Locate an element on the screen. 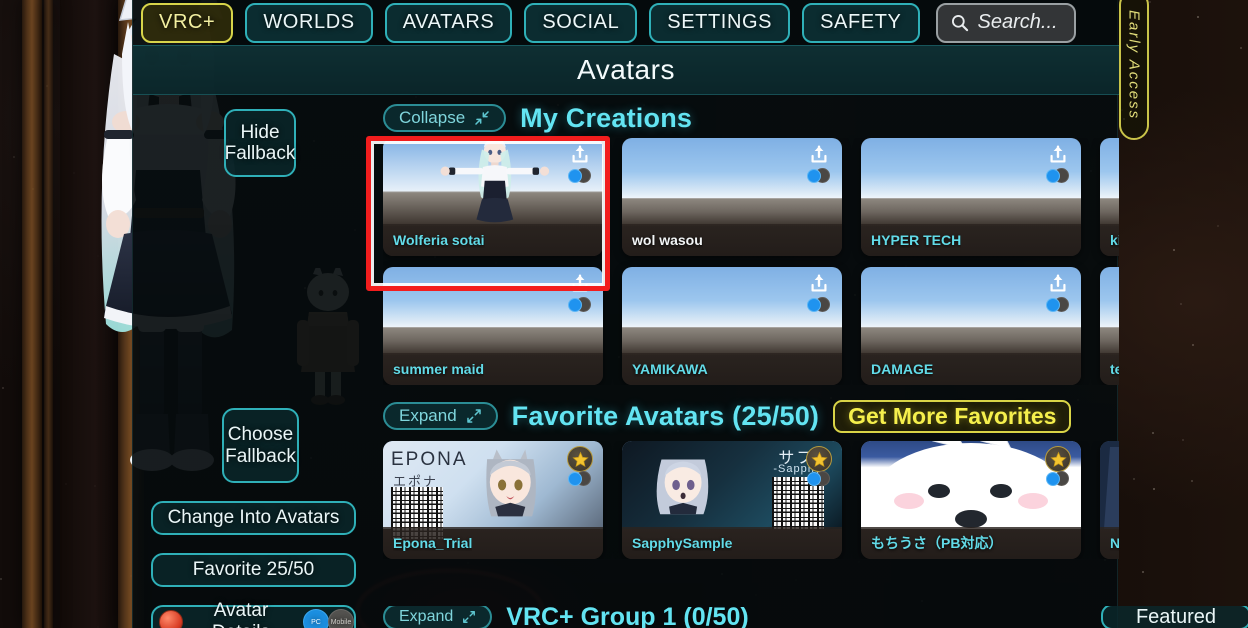 This screenshot has width=1248, height=628. favorite-count-button: Favorite 25/50 is located at coordinates (253, 570).